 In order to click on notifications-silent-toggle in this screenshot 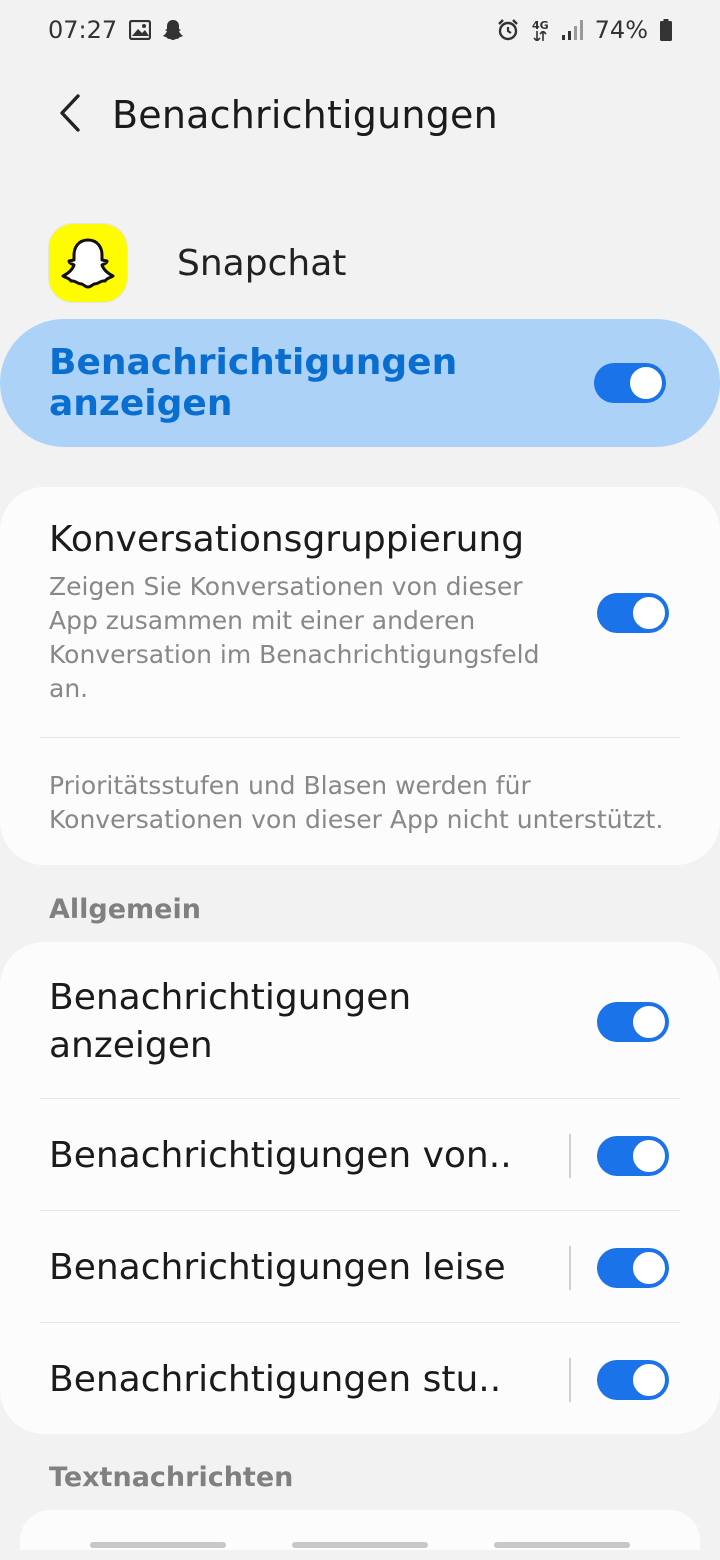, I will do `click(633, 1268)`.